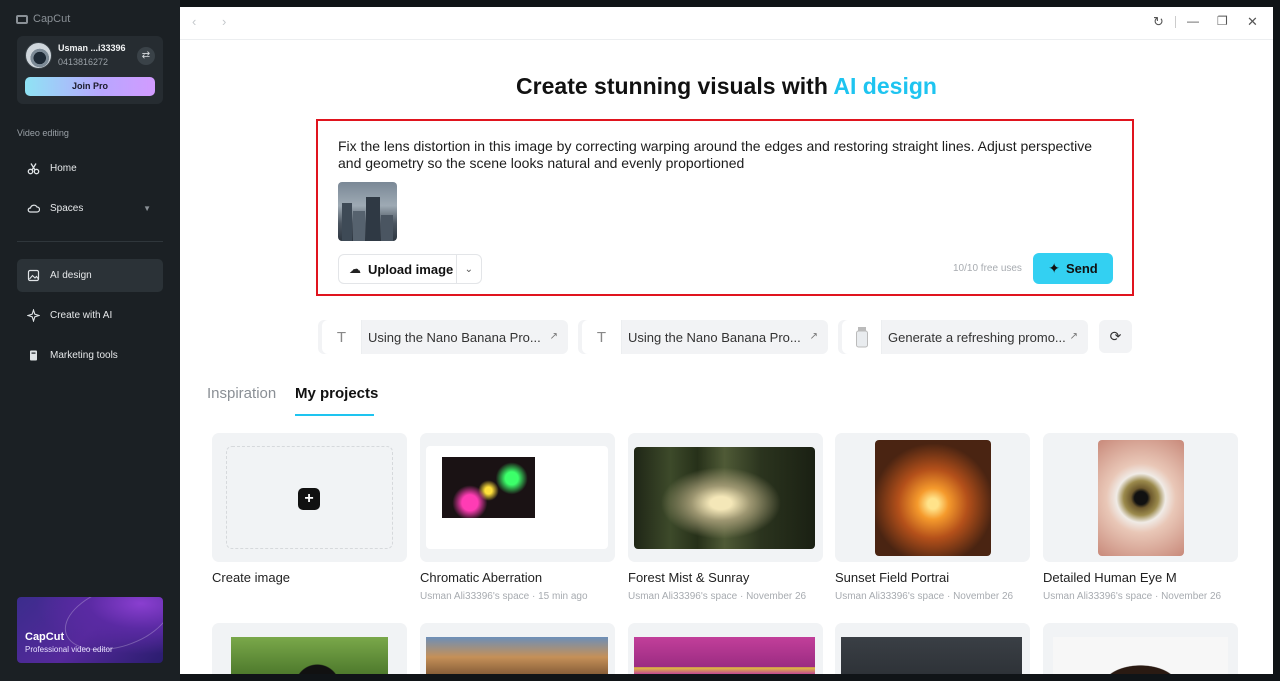 The width and height of the screenshot is (1280, 681). I want to click on free-uses-counter: 10/10 free uses, so click(987, 268).